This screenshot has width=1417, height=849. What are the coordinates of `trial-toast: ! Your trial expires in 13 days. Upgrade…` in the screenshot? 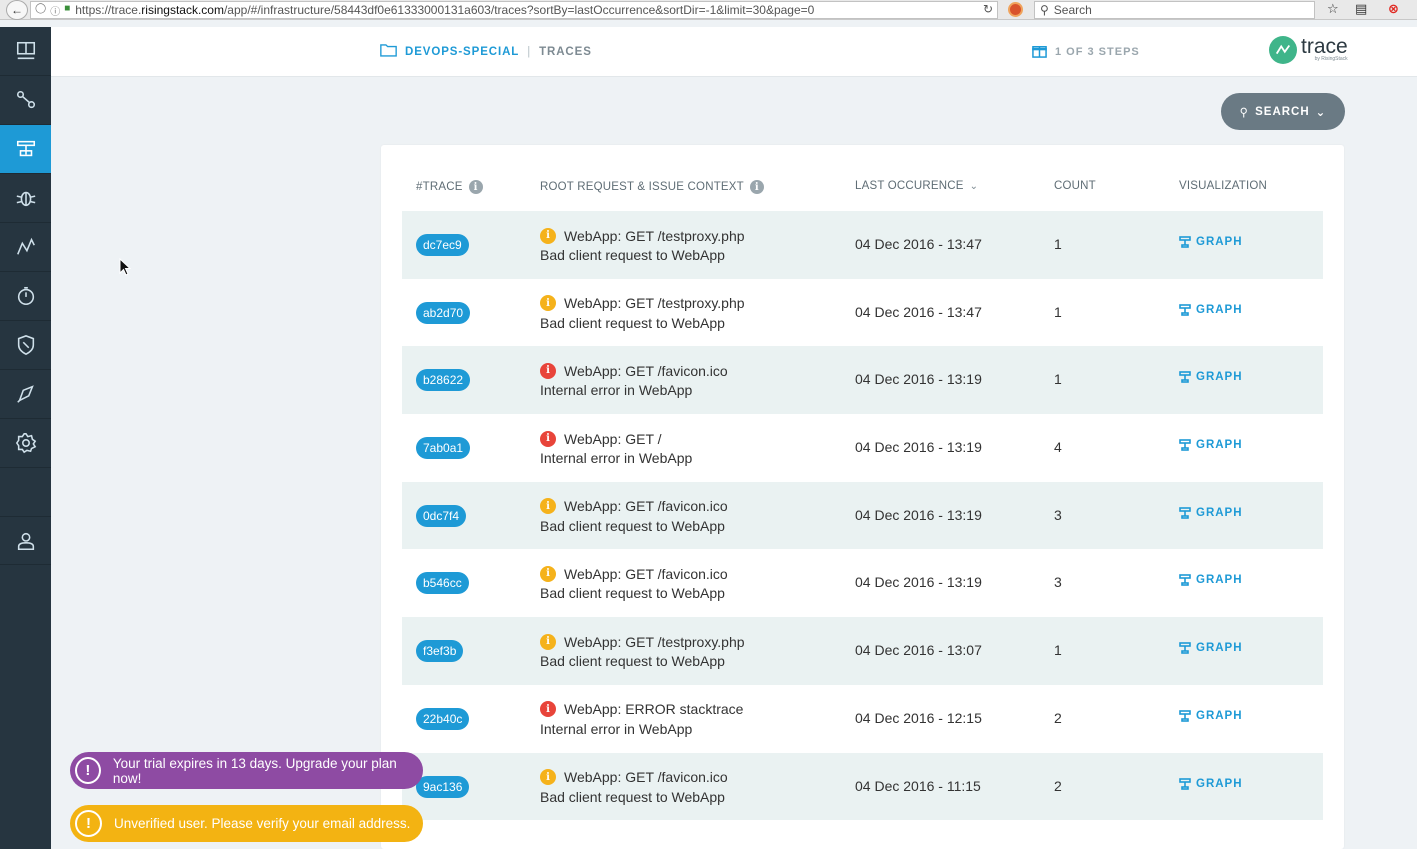 It's located at (246, 770).